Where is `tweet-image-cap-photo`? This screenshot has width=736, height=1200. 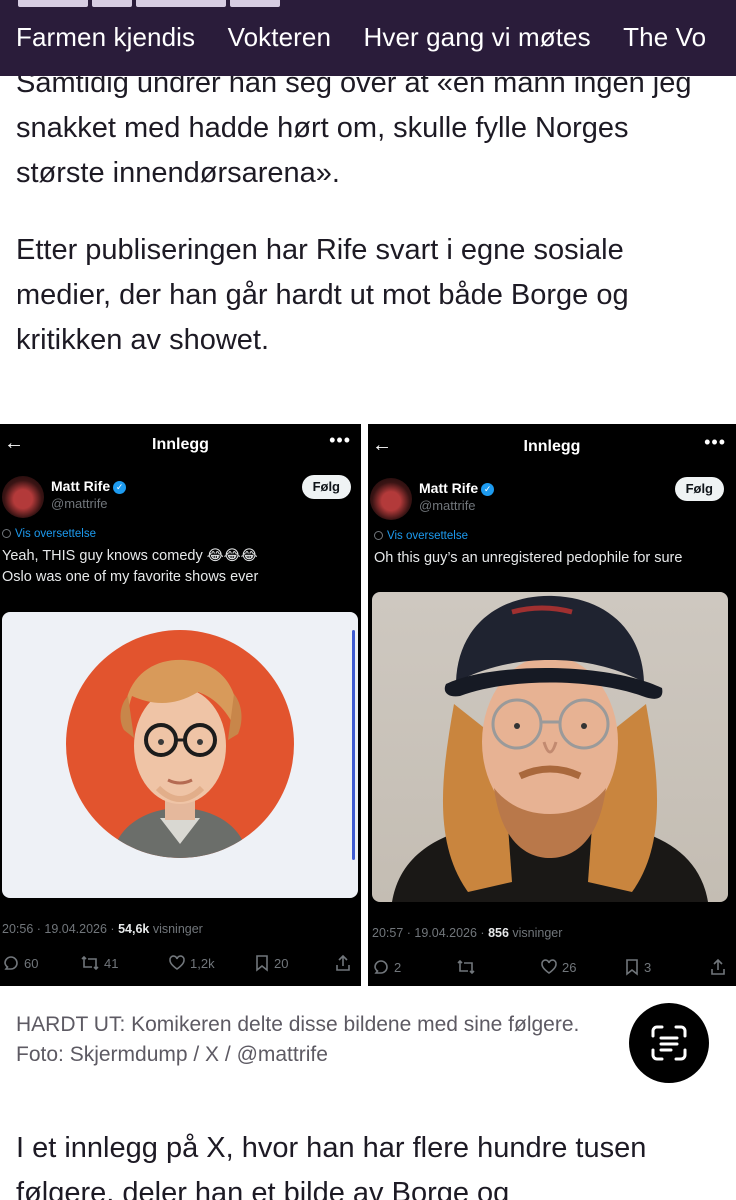
tweet-image-cap-photo is located at coordinates (550, 747).